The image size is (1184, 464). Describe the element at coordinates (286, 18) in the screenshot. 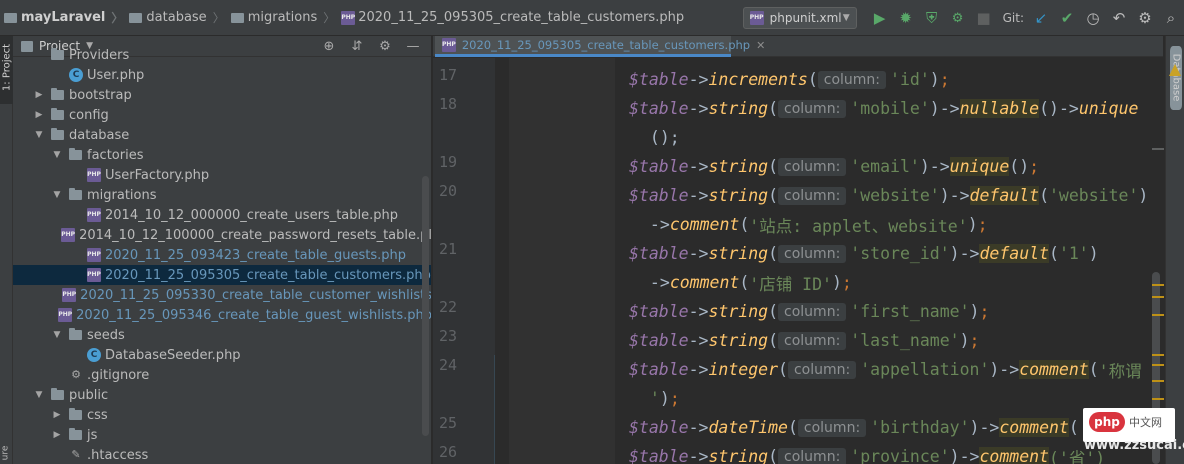

I see `breadcrumb-migrations: migrations 〉` at that location.